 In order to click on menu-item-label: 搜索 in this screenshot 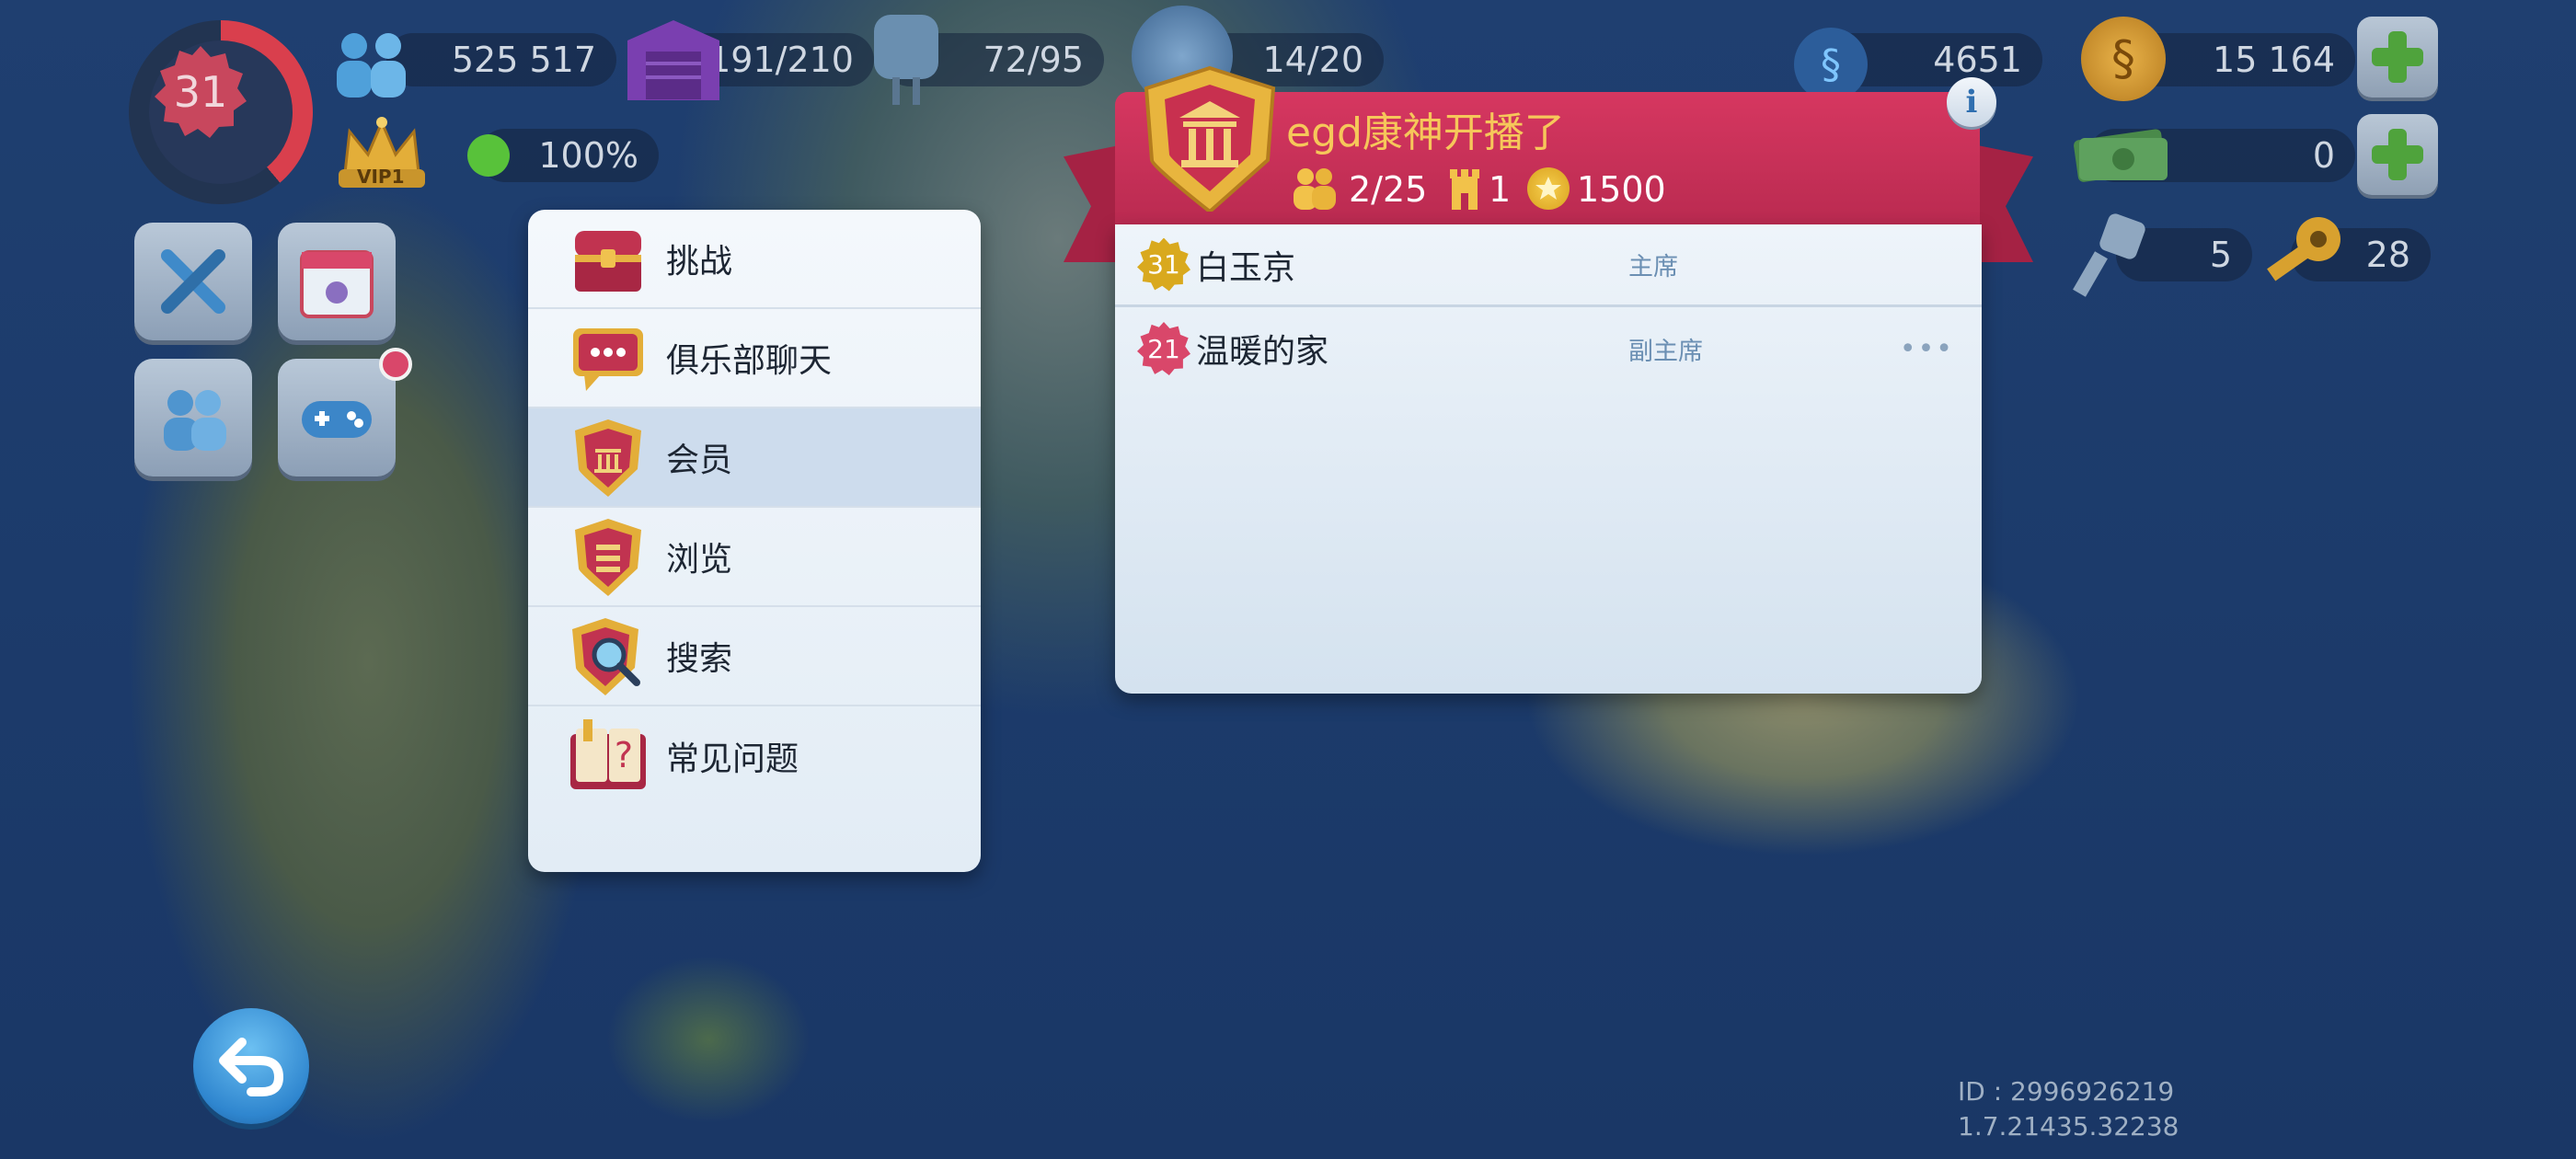, I will do `click(699, 659)`.